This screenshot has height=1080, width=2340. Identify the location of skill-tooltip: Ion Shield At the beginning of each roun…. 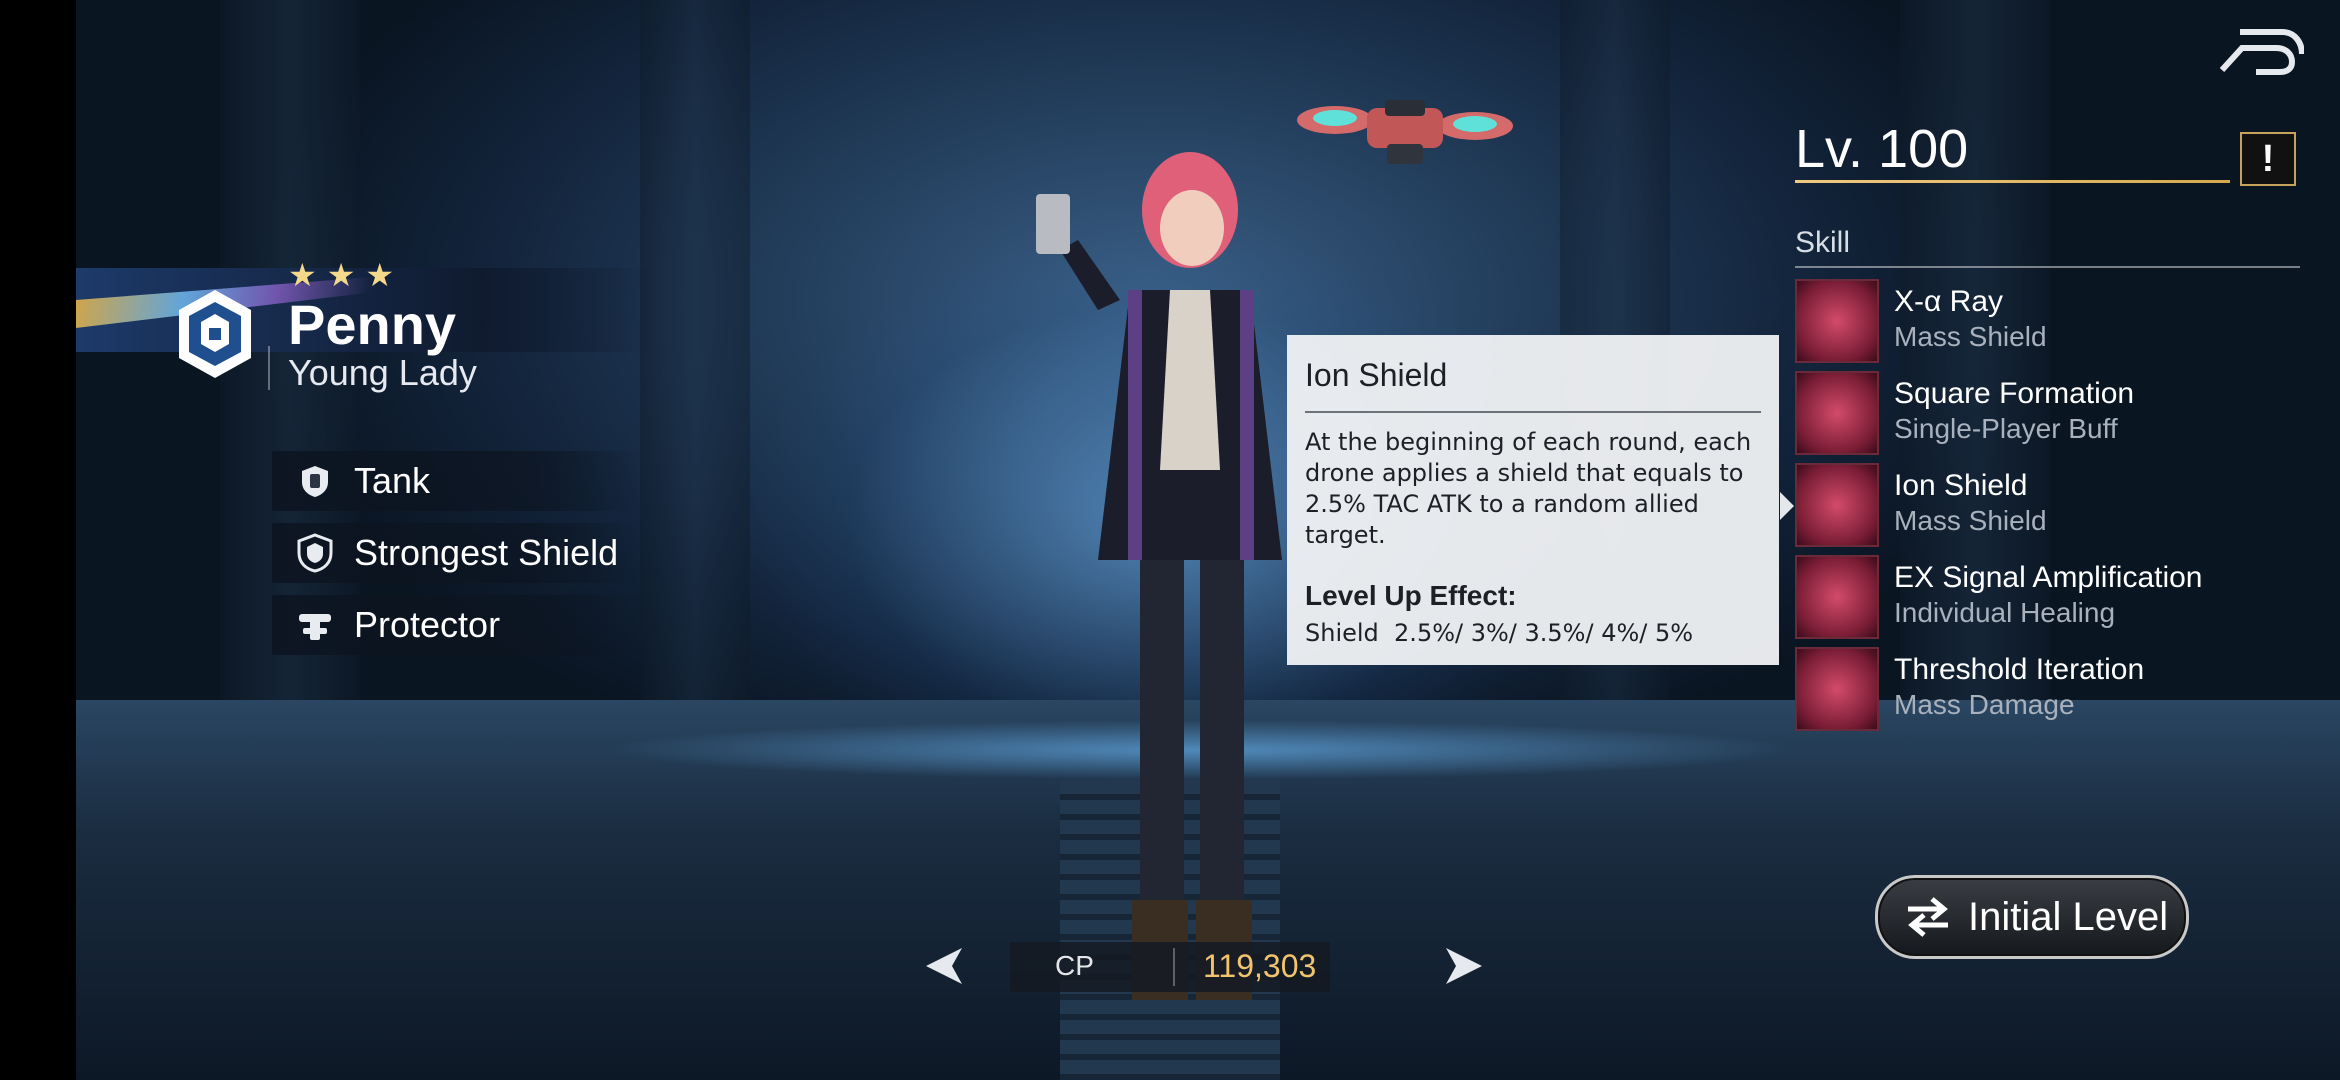
(1533, 500).